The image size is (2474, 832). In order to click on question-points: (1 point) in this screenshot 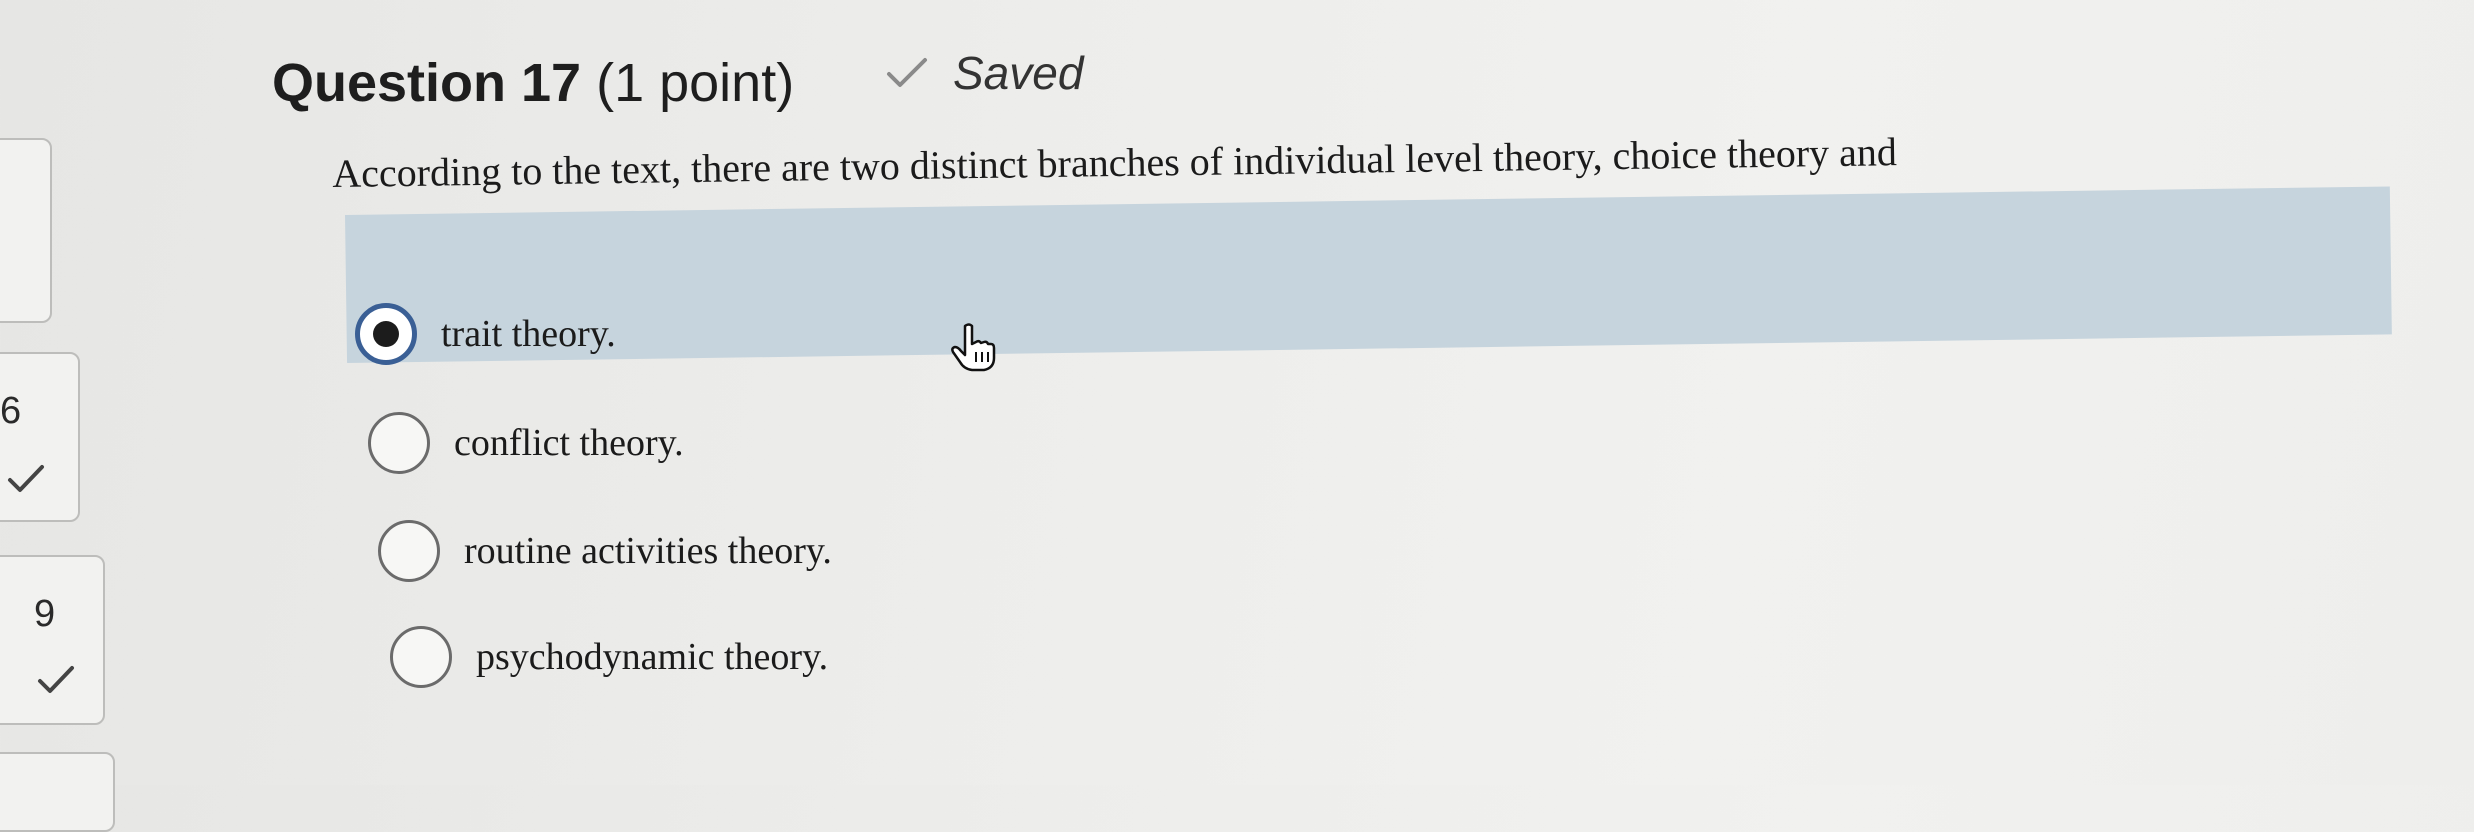, I will do `click(695, 83)`.